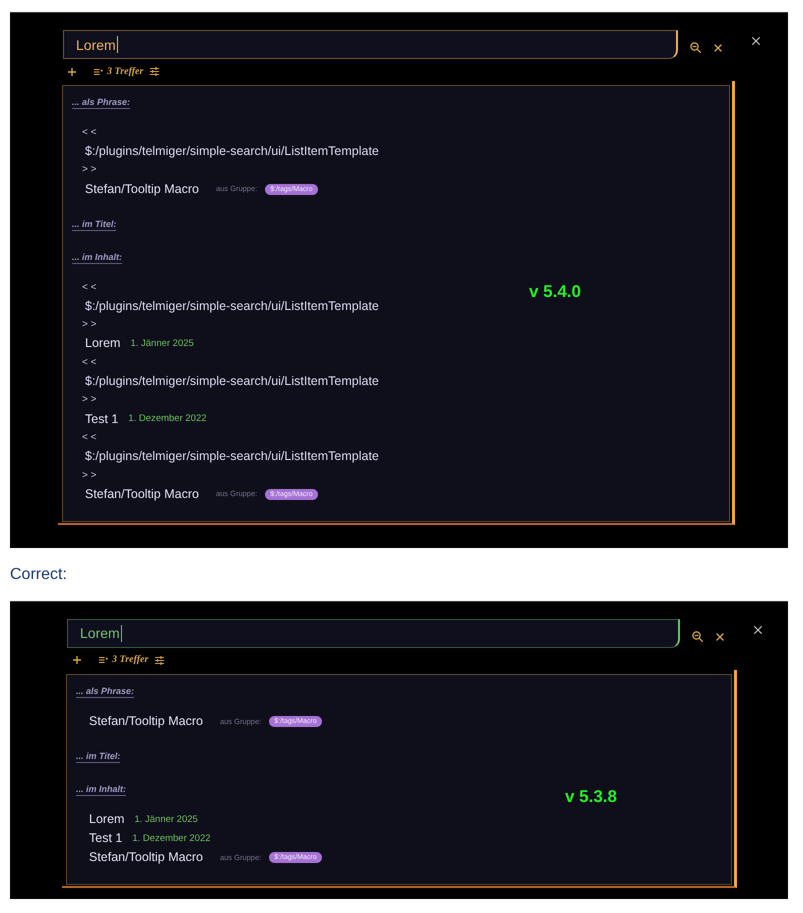 This screenshot has width=803, height=913. Describe the element at coordinates (555, 292) in the screenshot. I see `version-label: v 5.4.0` at that location.